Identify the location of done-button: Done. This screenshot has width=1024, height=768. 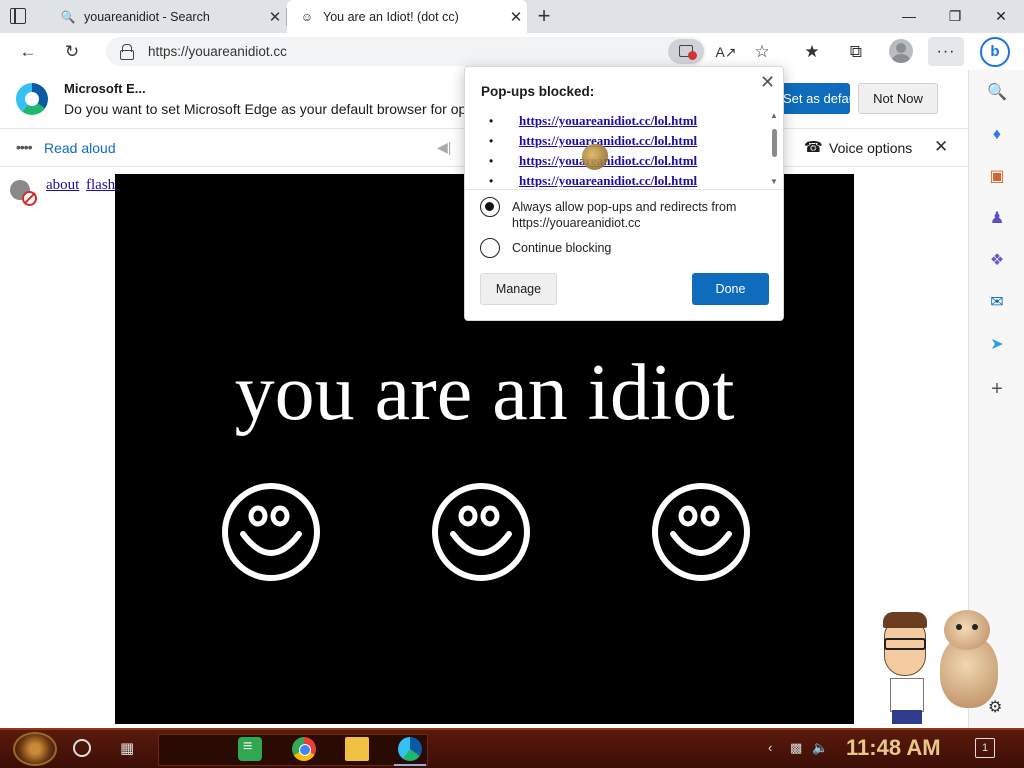
(730, 289).